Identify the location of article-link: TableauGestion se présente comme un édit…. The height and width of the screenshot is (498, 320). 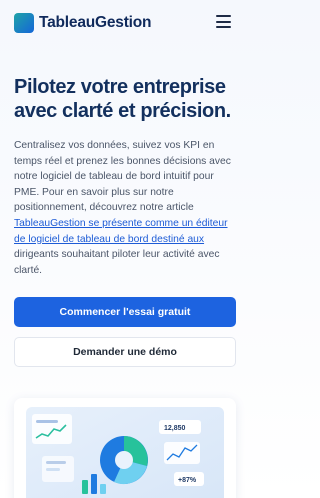
(121, 231).